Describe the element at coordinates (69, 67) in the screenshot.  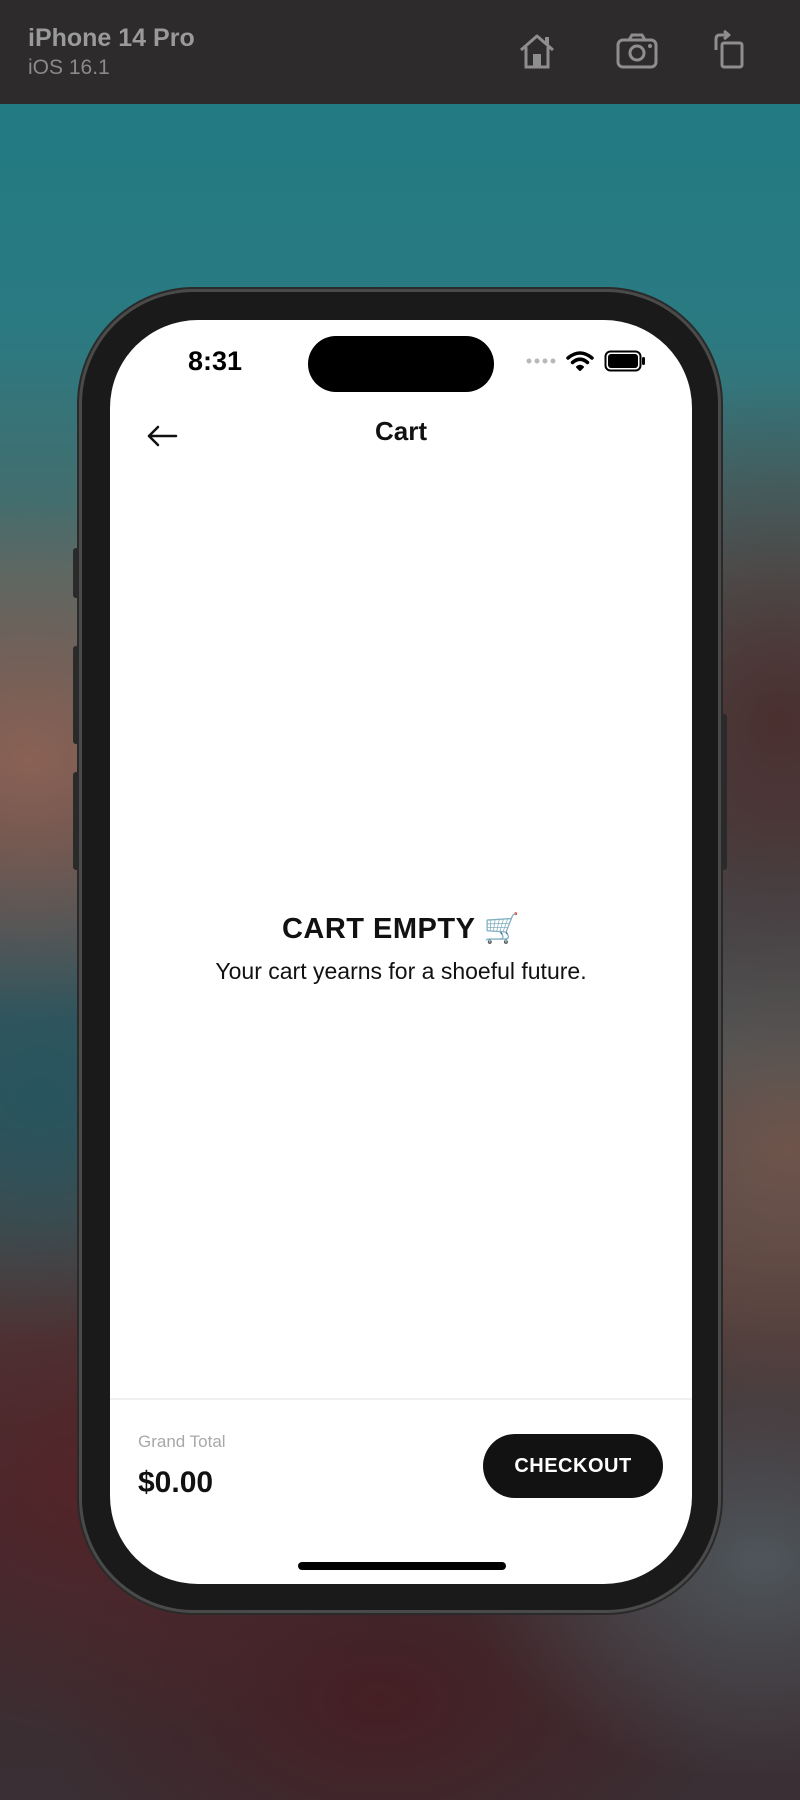
I see `os-version: iOS 16.1` at that location.